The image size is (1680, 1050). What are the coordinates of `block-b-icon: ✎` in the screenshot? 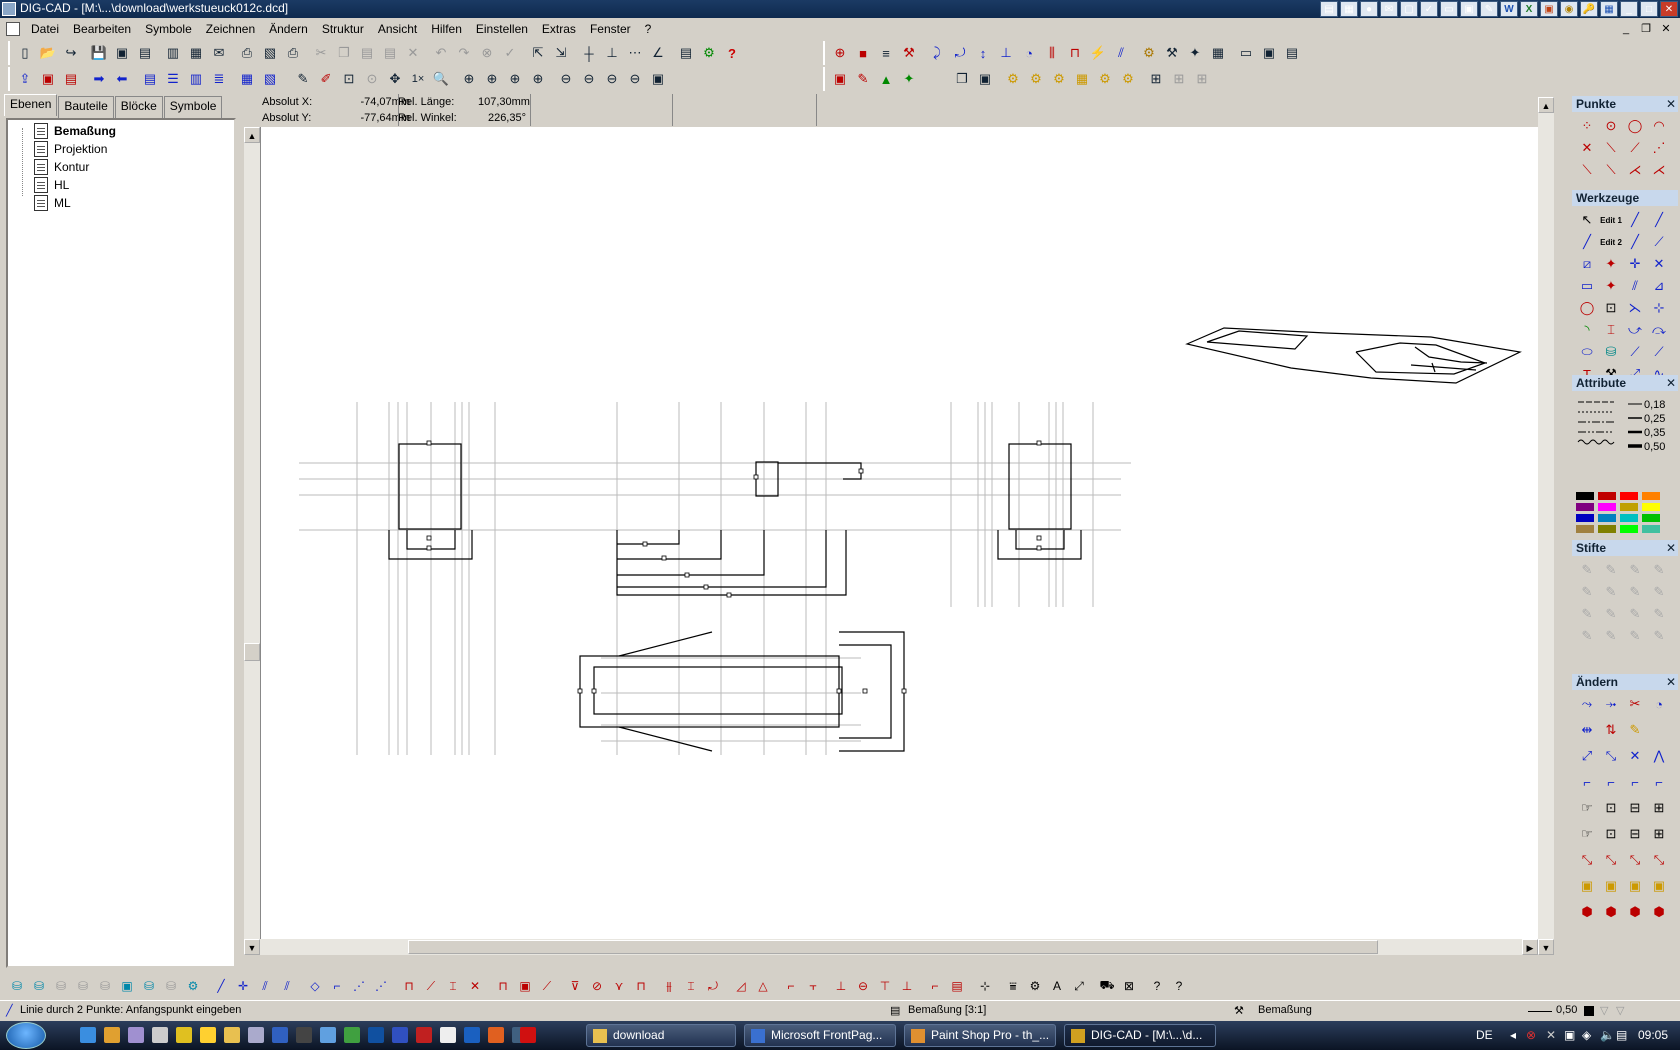 It's located at (863, 79).